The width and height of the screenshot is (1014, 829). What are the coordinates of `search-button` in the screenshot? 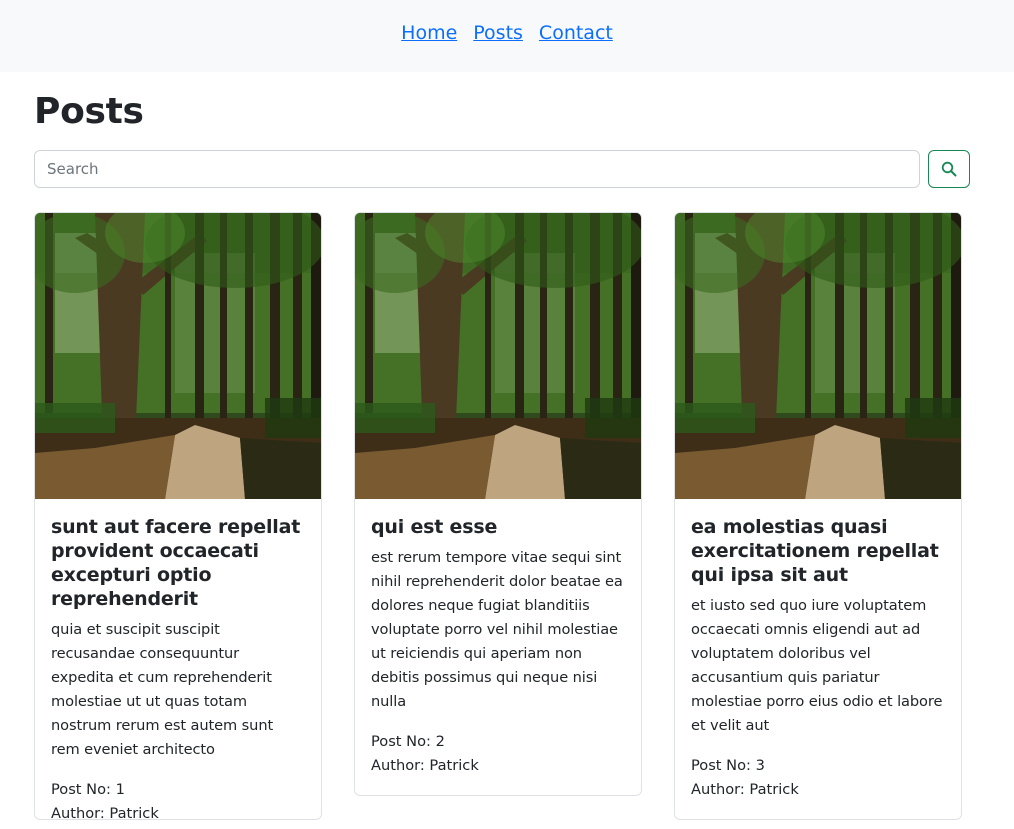 It's located at (949, 169).